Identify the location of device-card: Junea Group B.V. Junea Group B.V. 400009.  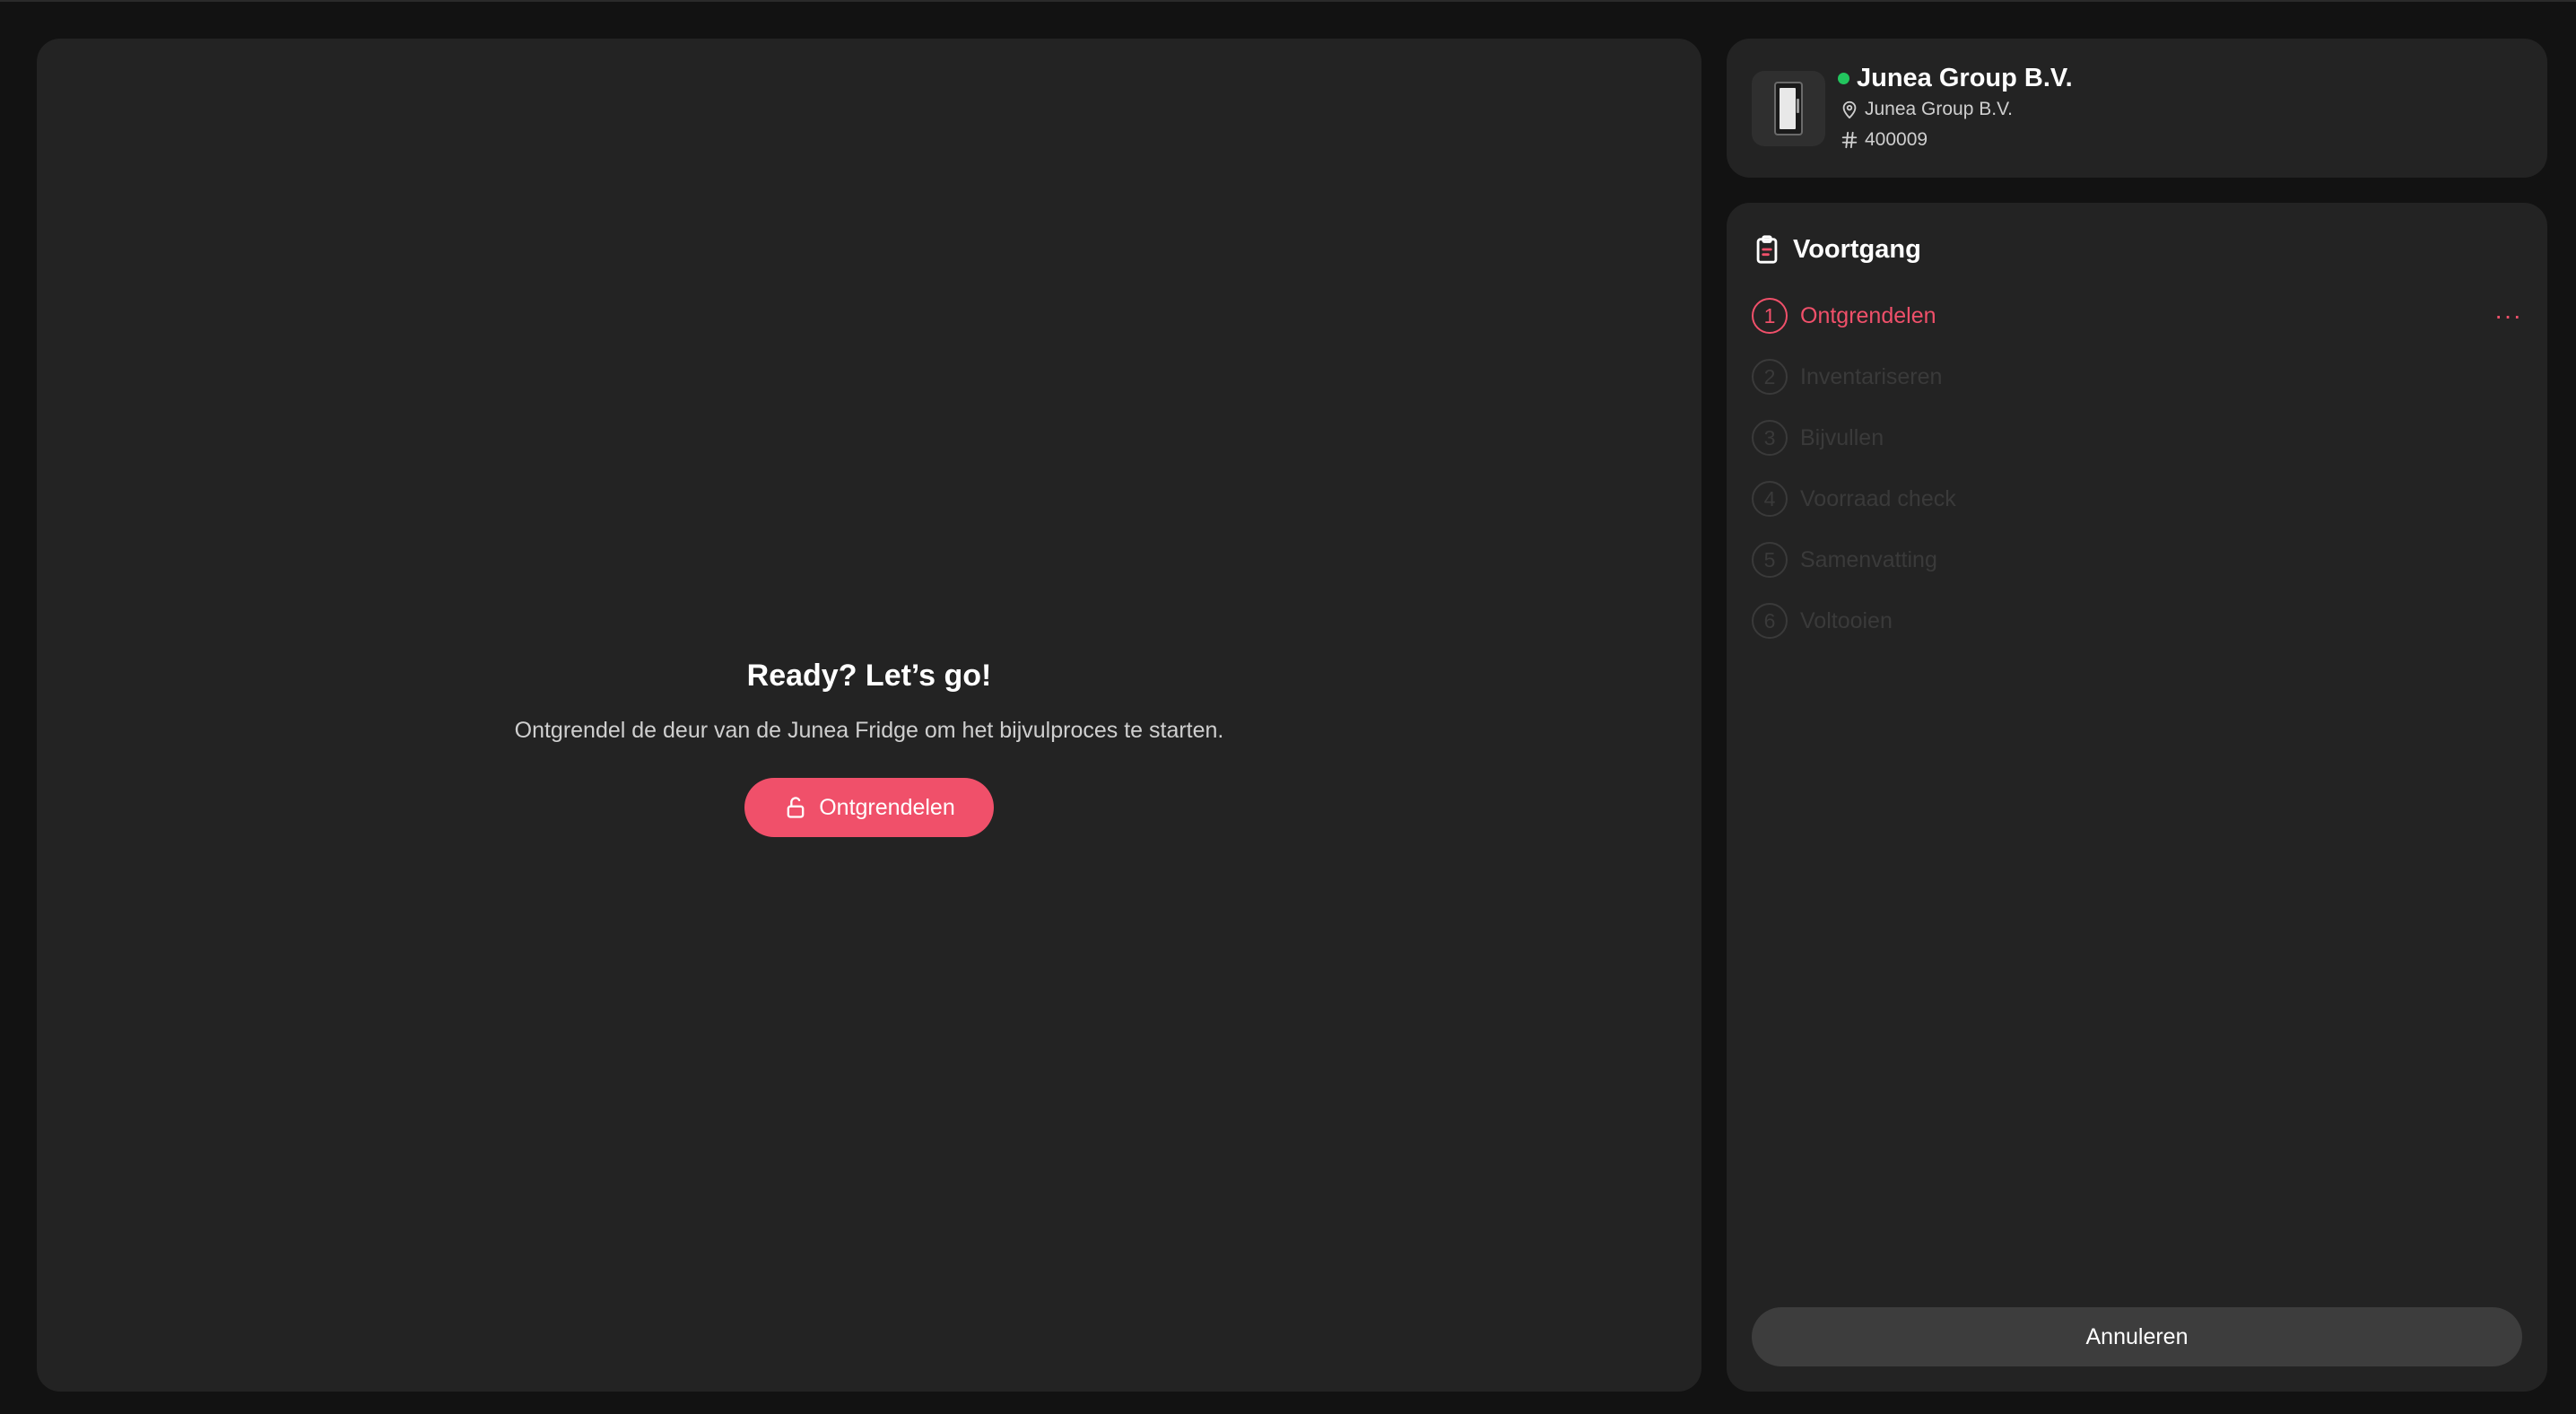
(2137, 109).